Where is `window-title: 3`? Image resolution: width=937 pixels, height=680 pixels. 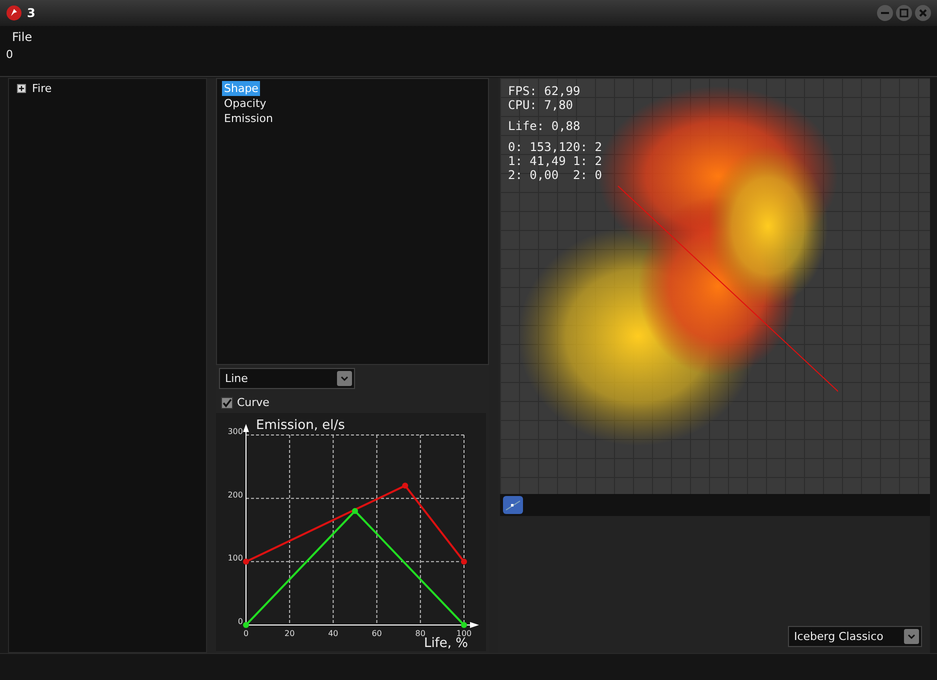 window-title: 3 is located at coordinates (31, 13).